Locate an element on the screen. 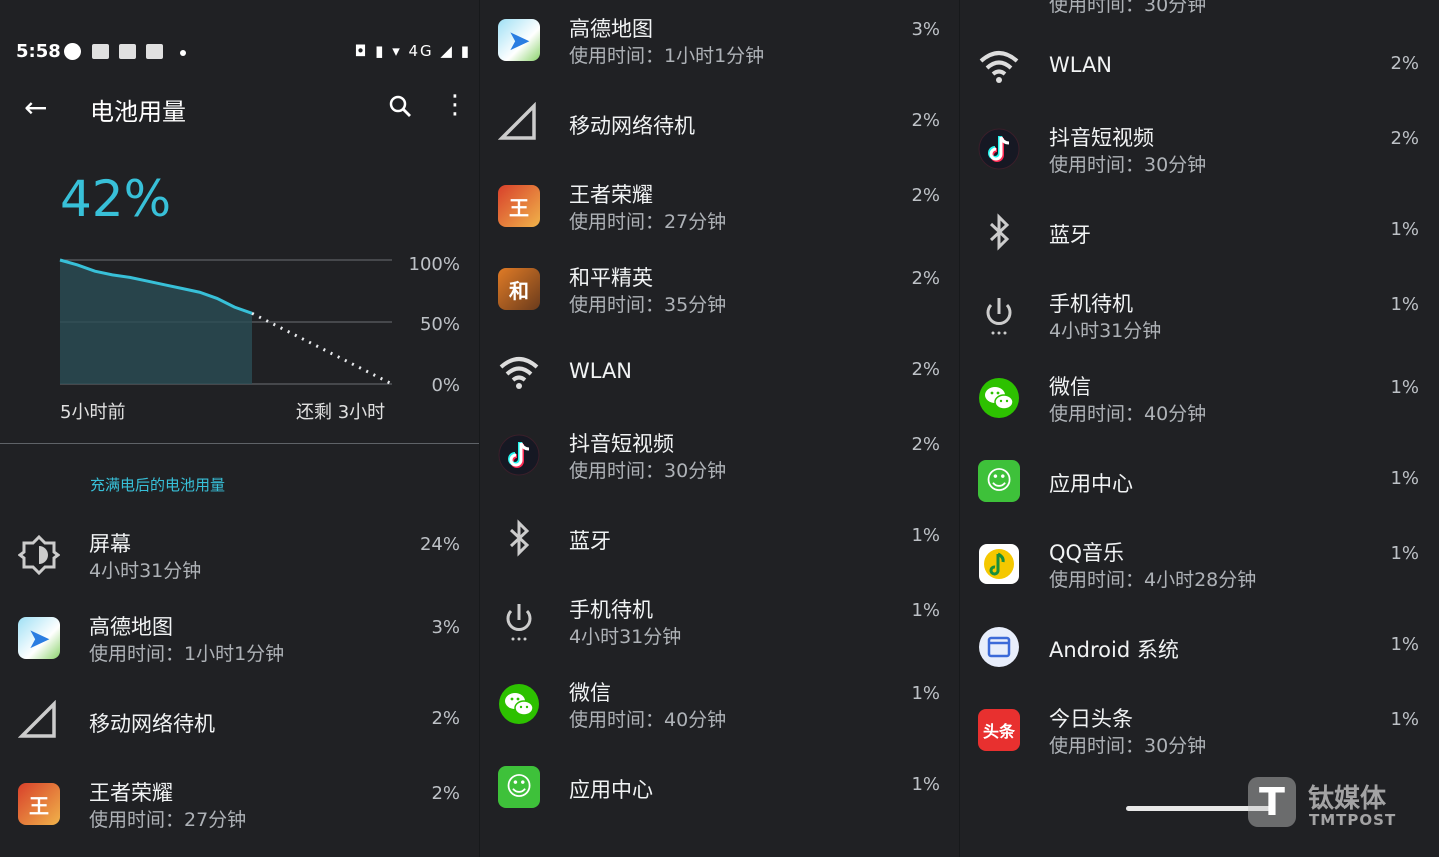  usage-row: 头条 今日头条 使用时间：30分钟 1% is located at coordinates (1199, 729).